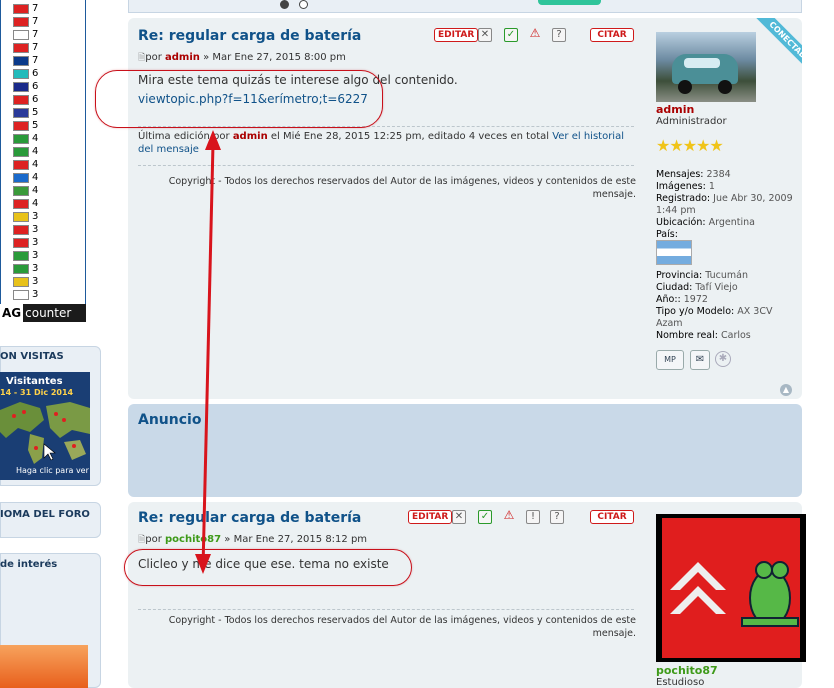 This screenshot has width=834, height=688. What do you see at coordinates (182, 57) in the screenshot?
I see `post-1-author: admin` at bounding box center [182, 57].